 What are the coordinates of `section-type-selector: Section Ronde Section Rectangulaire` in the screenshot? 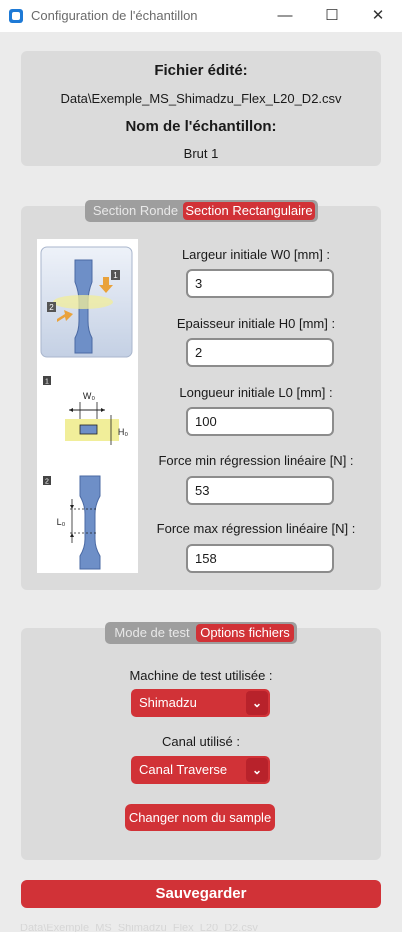 It's located at (201, 211).